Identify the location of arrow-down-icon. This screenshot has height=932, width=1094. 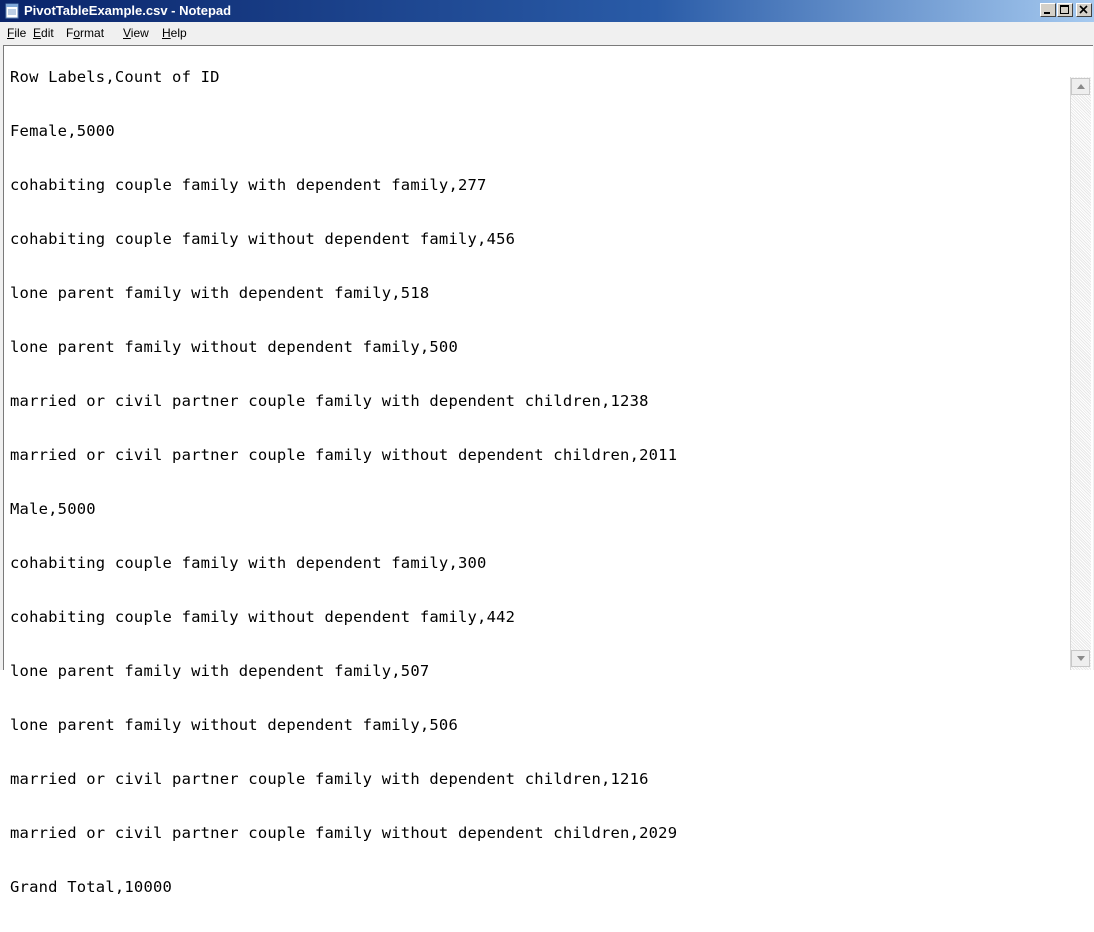
(1081, 658).